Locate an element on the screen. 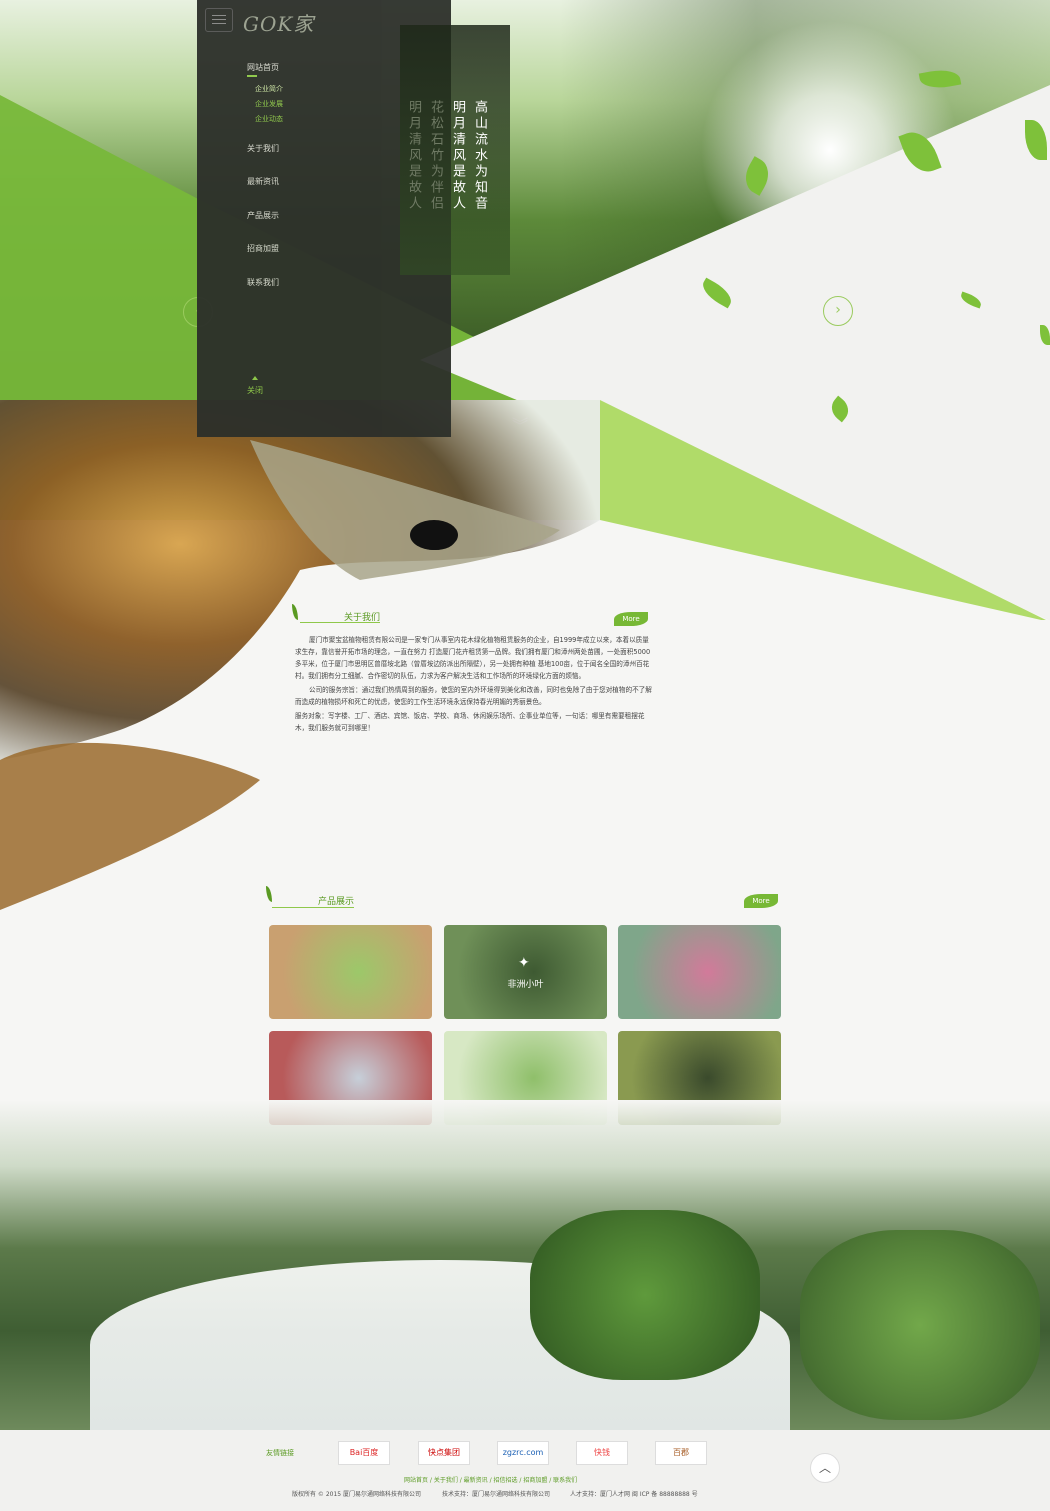 This screenshot has width=1050, height=1511. link-baijun: 百郡 is located at coordinates (681, 1453).